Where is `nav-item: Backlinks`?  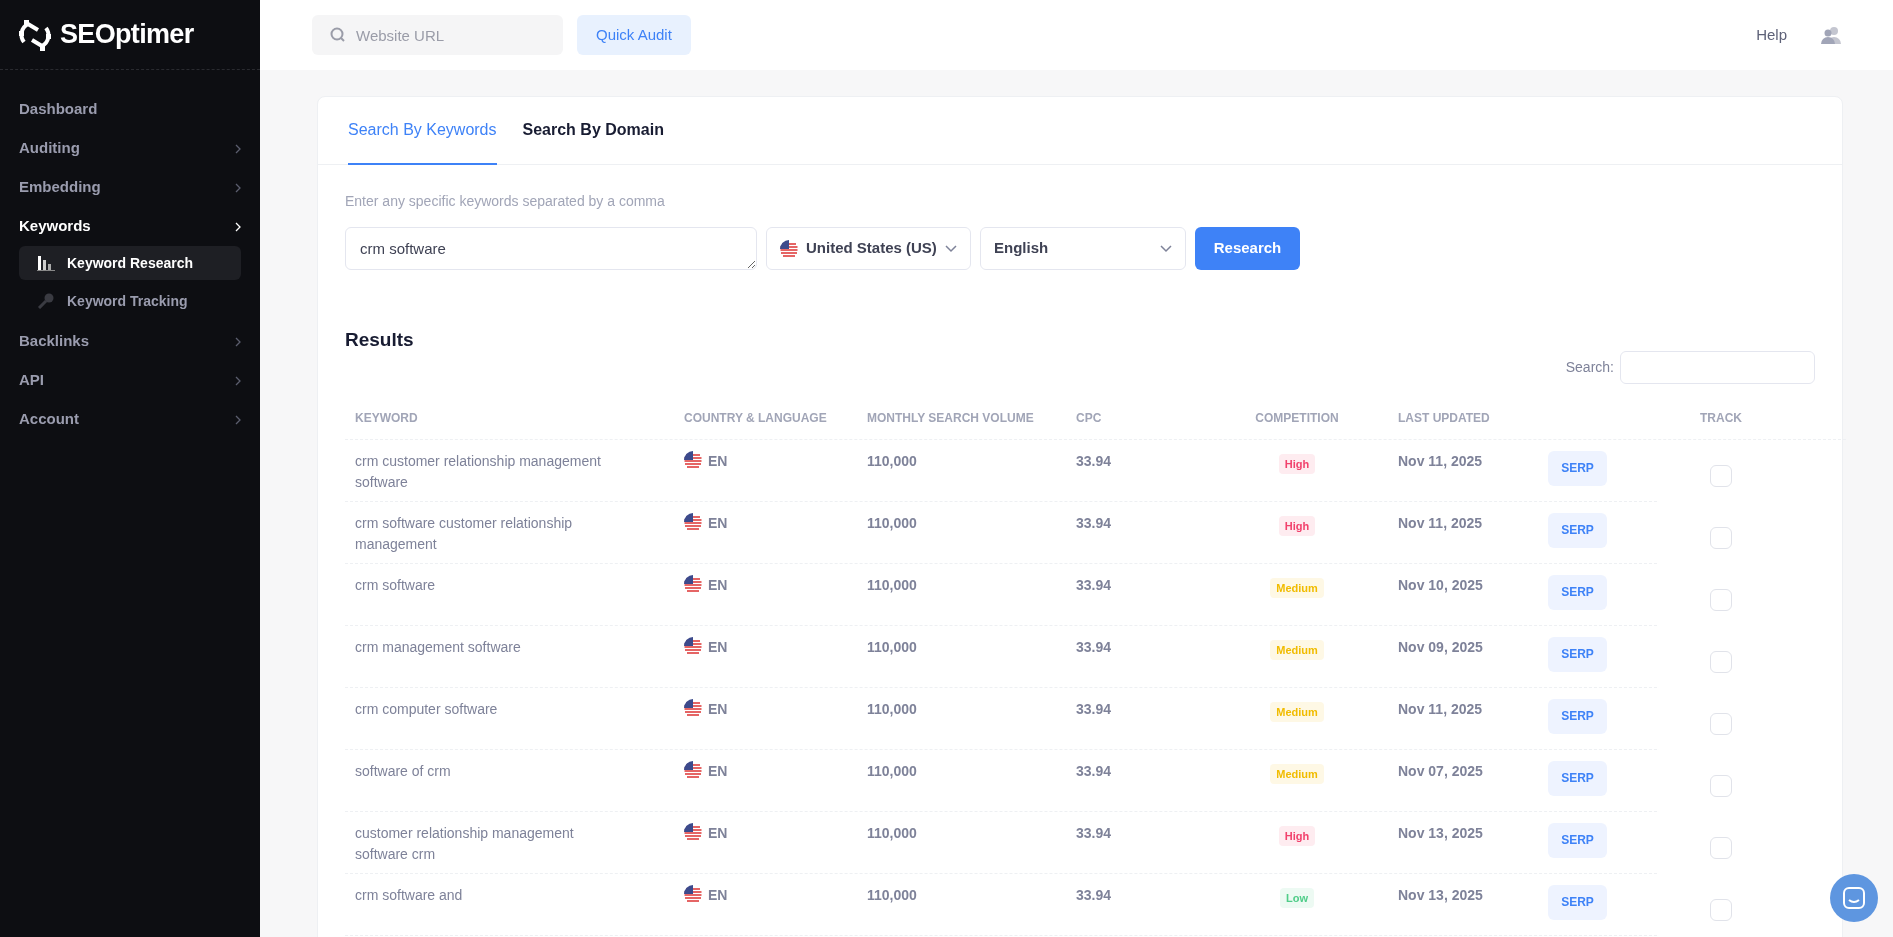 nav-item: Backlinks is located at coordinates (130, 341).